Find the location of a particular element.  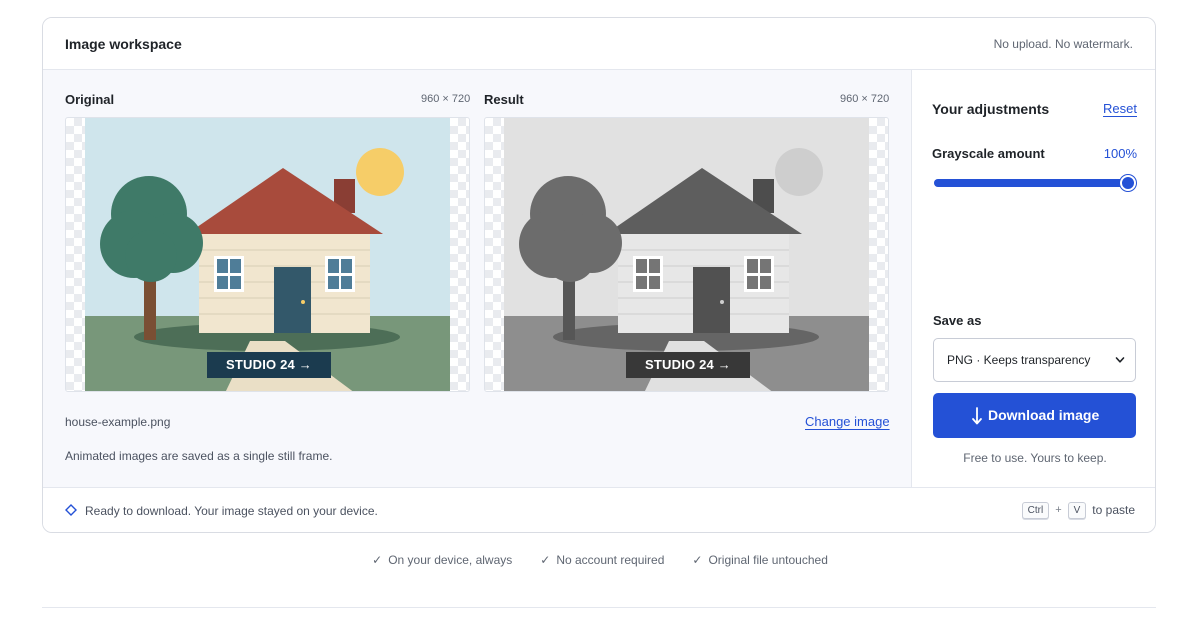

house-illustration-result is located at coordinates (686, 254).